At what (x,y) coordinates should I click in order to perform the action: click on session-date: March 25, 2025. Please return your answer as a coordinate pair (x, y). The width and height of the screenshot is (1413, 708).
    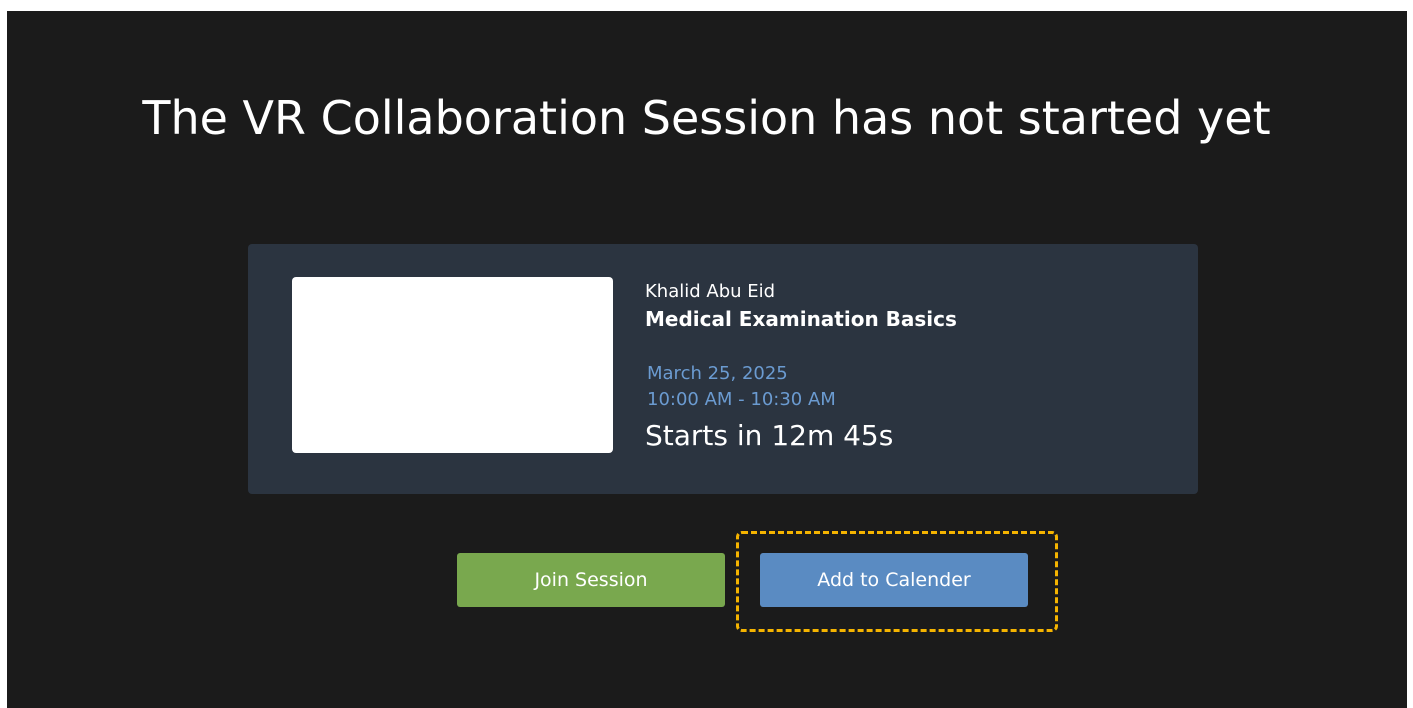
    Looking at the image, I should click on (717, 373).